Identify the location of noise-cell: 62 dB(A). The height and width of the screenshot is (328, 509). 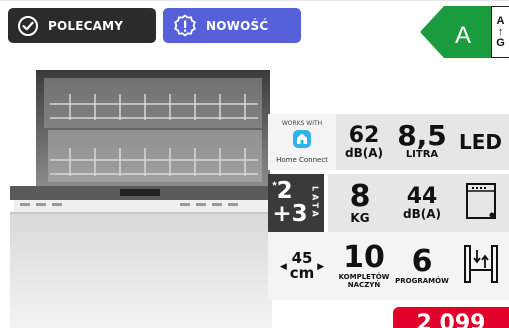
(364, 142).